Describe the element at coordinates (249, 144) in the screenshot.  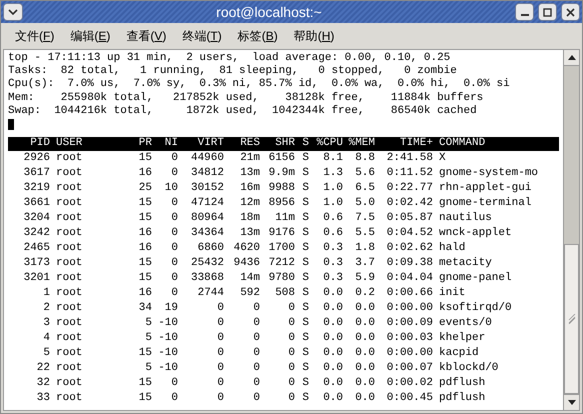
I see `column-header: RES` at that location.